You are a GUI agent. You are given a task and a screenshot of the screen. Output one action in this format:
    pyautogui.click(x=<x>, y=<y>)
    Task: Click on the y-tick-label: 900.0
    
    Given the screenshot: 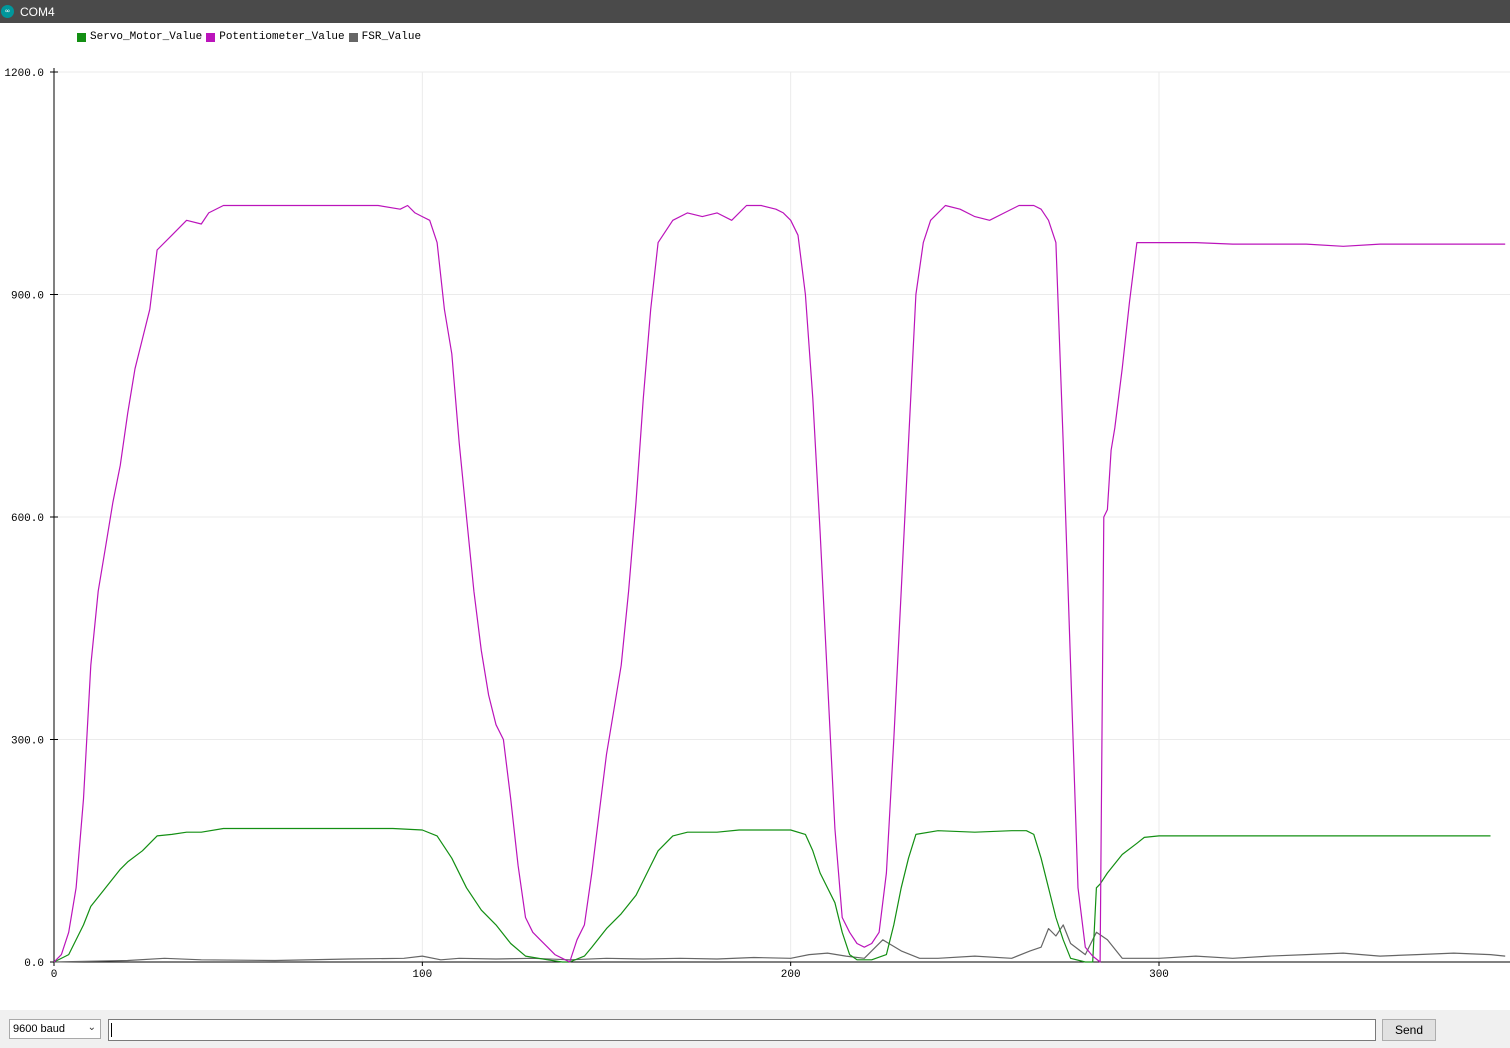 What is the action you would take?
    pyautogui.click(x=27, y=297)
    